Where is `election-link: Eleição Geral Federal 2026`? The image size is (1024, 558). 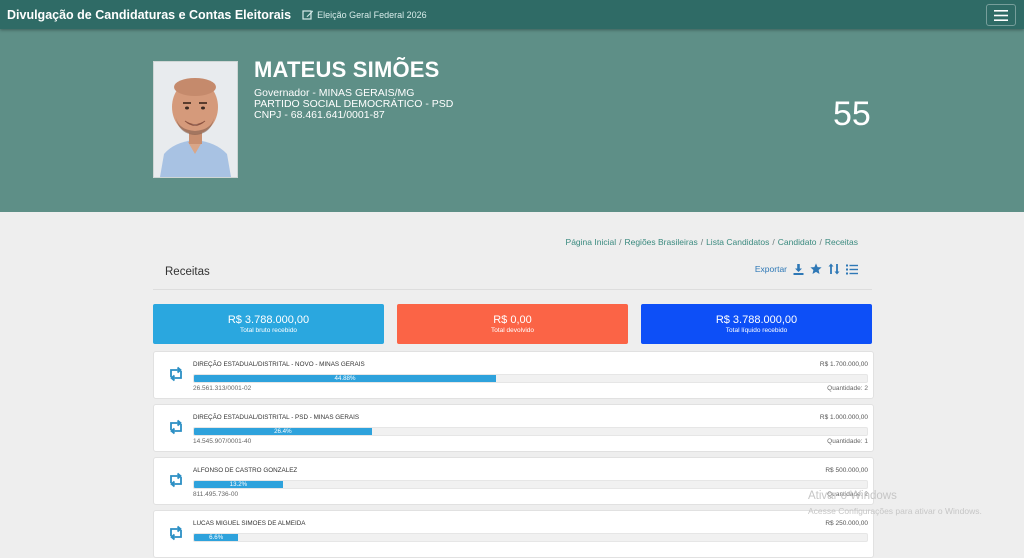 election-link: Eleição Geral Federal 2026 is located at coordinates (364, 15).